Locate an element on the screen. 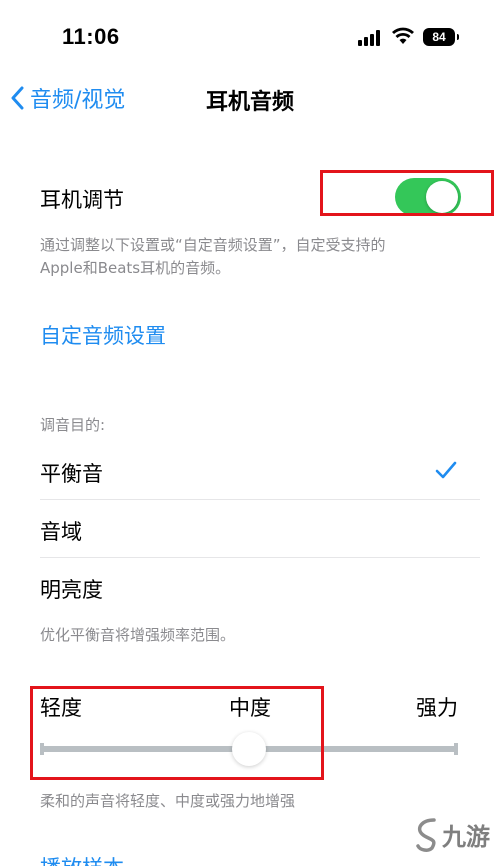 This screenshot has width=500, height=866. battery-level: 84 is located at coordinates (439, 37).